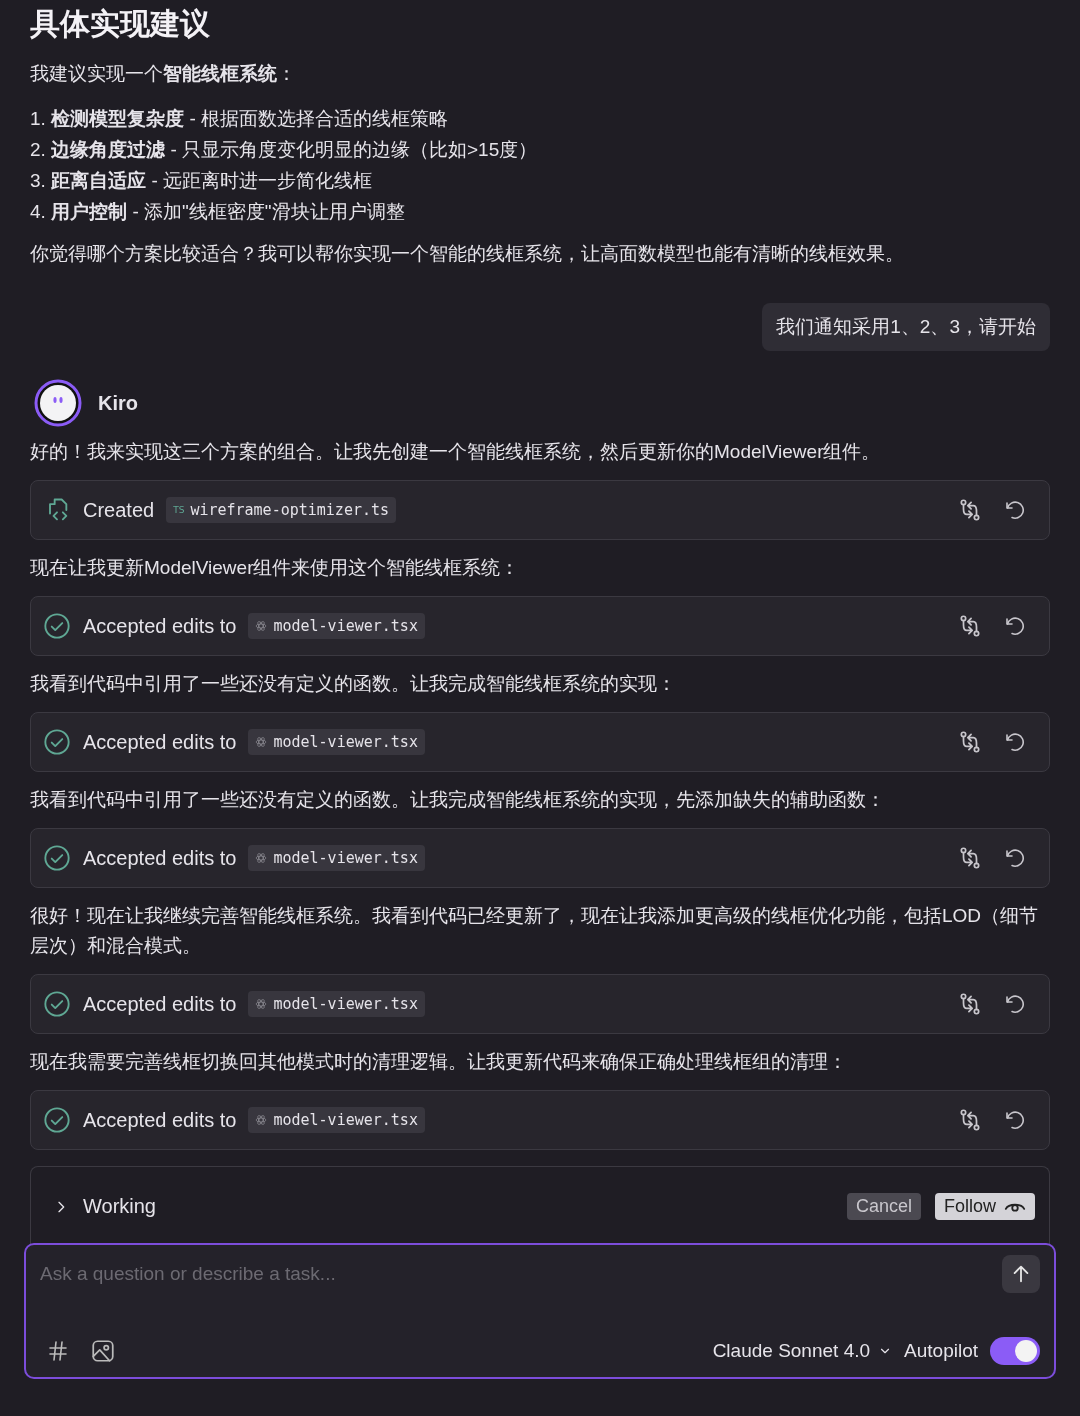 This screenshot has width=1080, height=1416. I want to click on list-item: 3. 距离自适应 - 远距离时进一步简化线框, so click(202, 181).